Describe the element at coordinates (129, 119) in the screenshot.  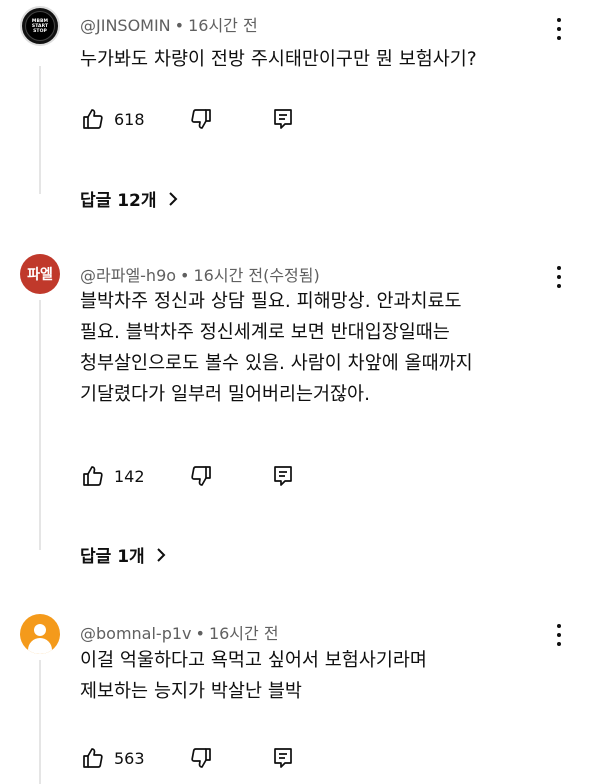
I see `like-count: 618` at that location.